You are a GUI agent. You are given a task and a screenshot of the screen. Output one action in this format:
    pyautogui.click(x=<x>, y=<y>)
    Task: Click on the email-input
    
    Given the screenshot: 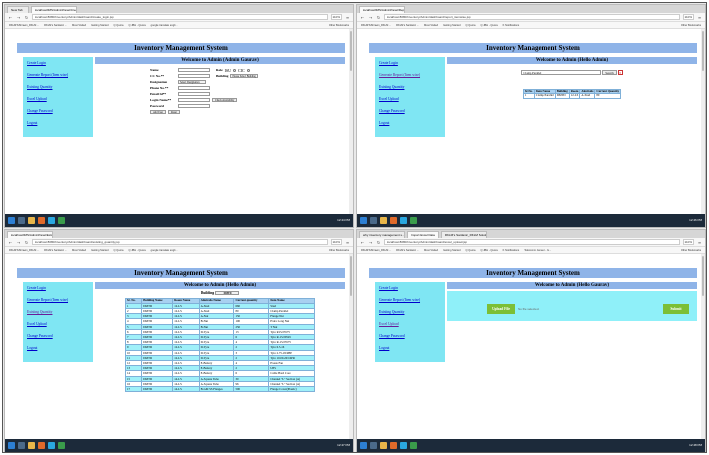 What is the action you would take?
    pyautogui.click(x=194, y=94)
    